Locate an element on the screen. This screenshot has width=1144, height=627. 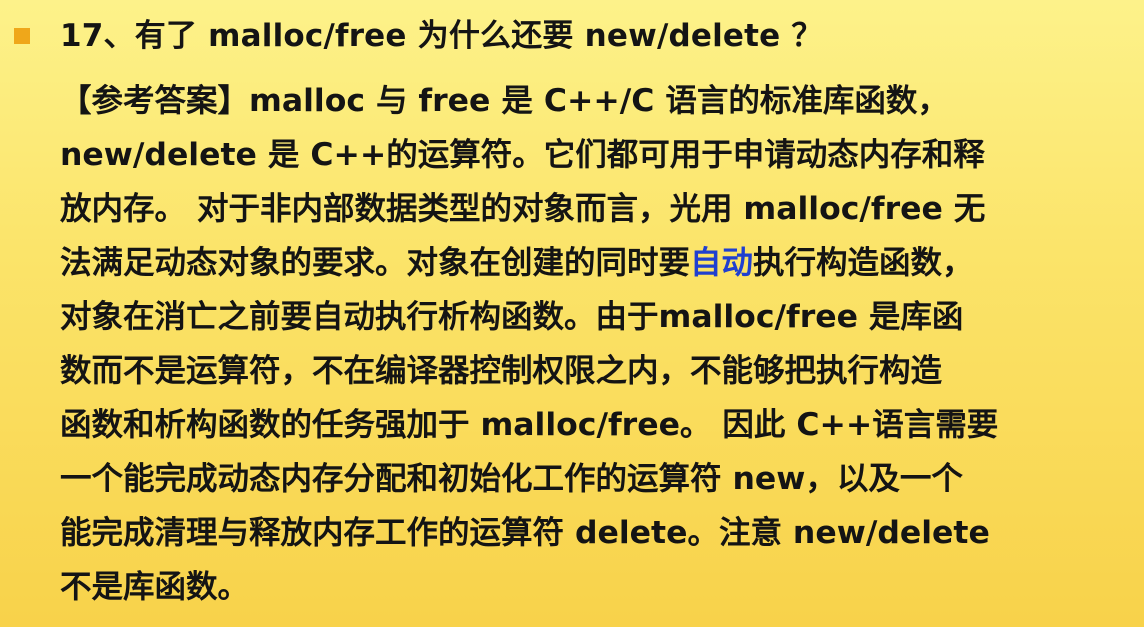
answer-line-10: 不是库函数。 is located at coordinates (155, 587).